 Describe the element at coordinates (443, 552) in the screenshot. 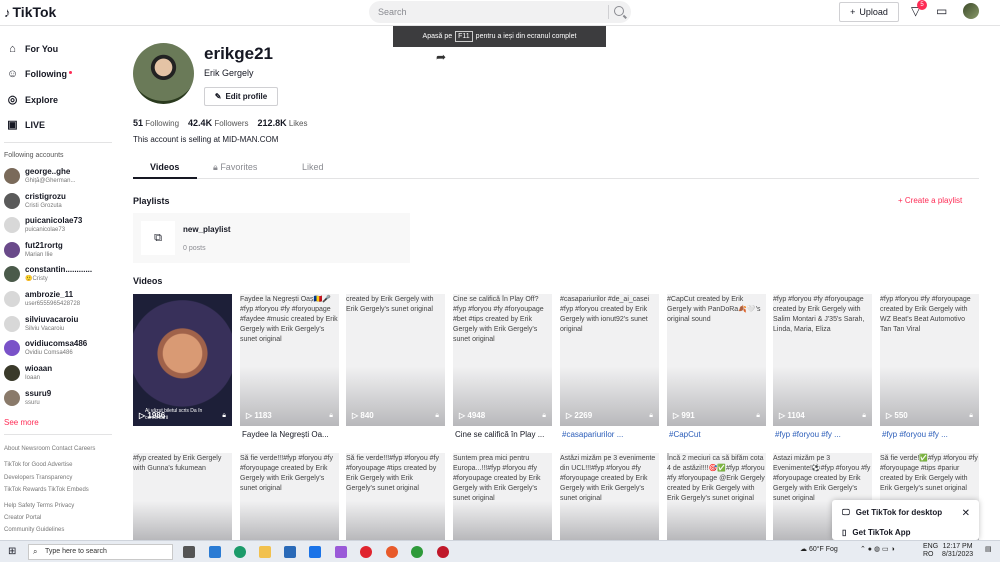

I see `recorder-icon` at that location.